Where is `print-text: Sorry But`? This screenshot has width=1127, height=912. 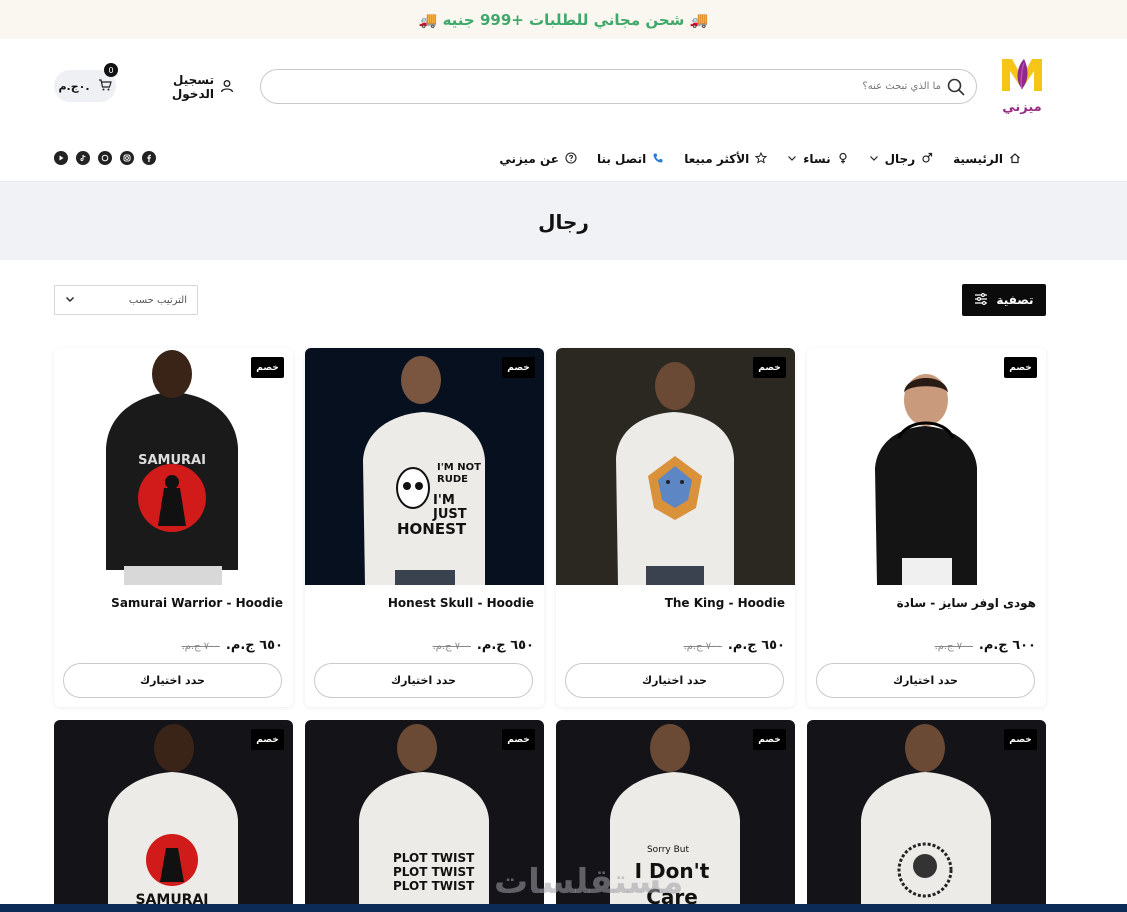 print-text: Sorry But is located at coordinates (668, 850).